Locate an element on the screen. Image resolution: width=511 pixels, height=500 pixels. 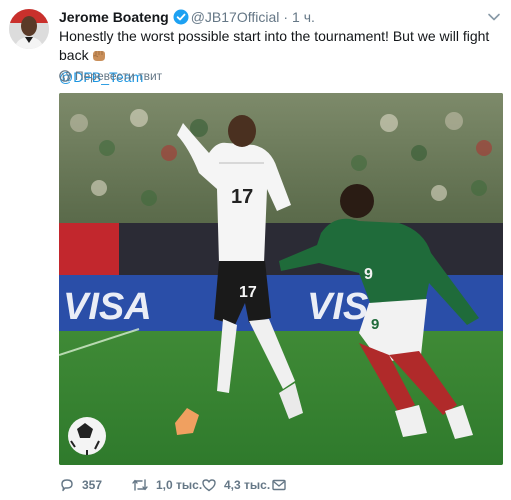
retweet-count: 1,0 тыс. is located at coordinates (179, 485).